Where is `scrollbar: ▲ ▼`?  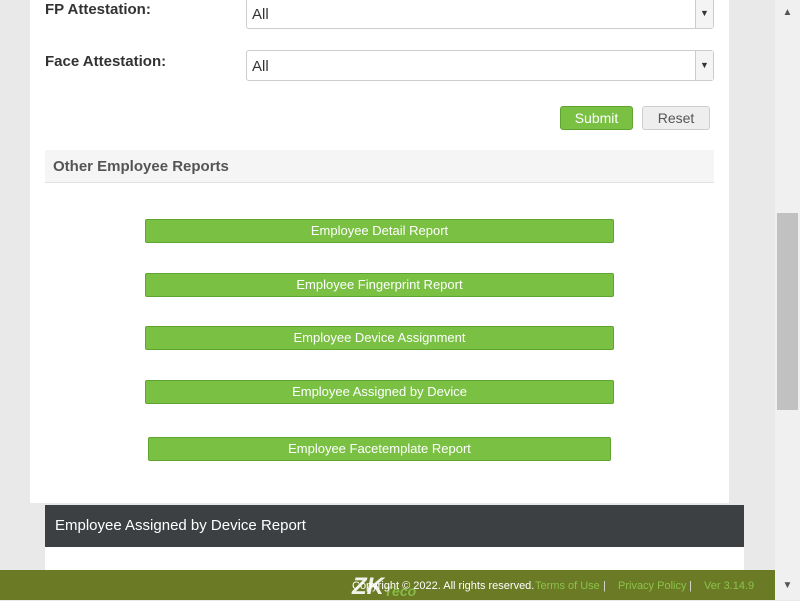 scrollbar: ▲ ▼ is located at coordinates (787, 300).